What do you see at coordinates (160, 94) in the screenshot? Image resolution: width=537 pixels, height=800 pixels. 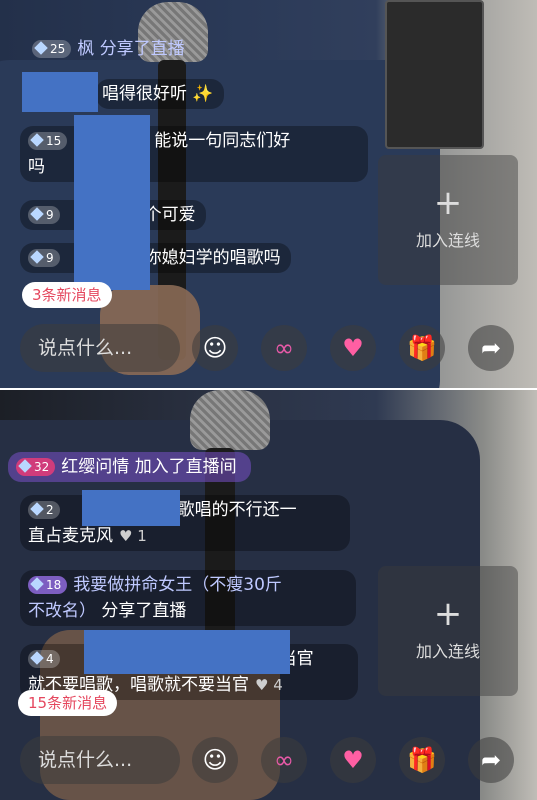 I see `chat-message: 唱得很好听 ✨` at bounding box center [160, 94].